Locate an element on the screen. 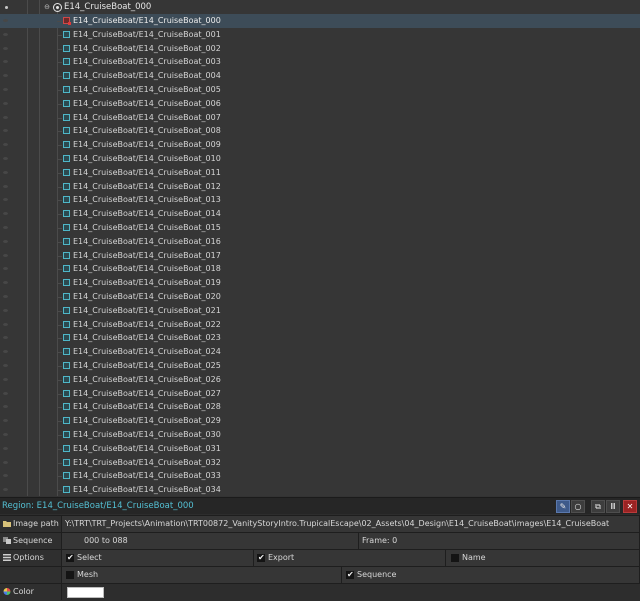 This screenshot has height=601, width=640. region-row: E14_CruiseBoat/E14_CruiseBoat_032 is located at coordinates (320, 463).